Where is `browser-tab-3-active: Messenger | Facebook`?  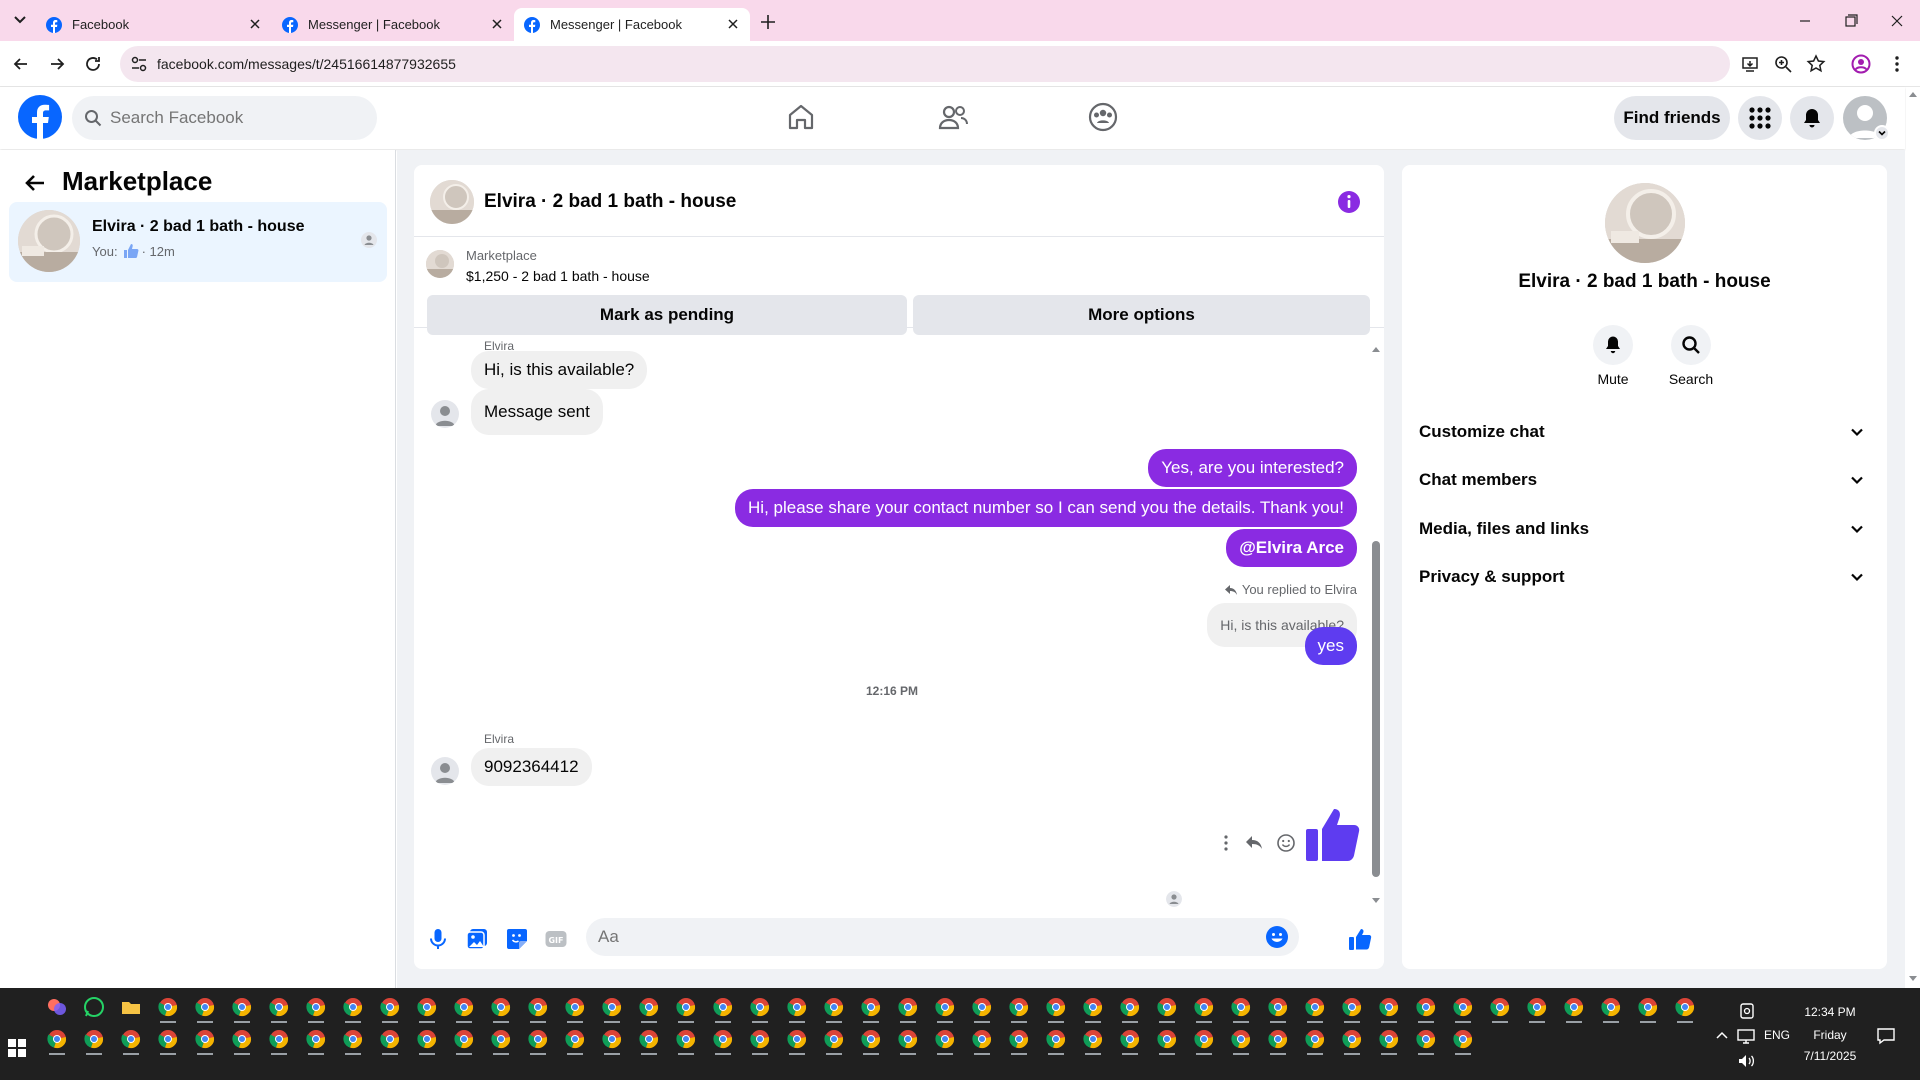
browser-tab-3-active: Messenger | Facebook is located at coordinates (632, 24).